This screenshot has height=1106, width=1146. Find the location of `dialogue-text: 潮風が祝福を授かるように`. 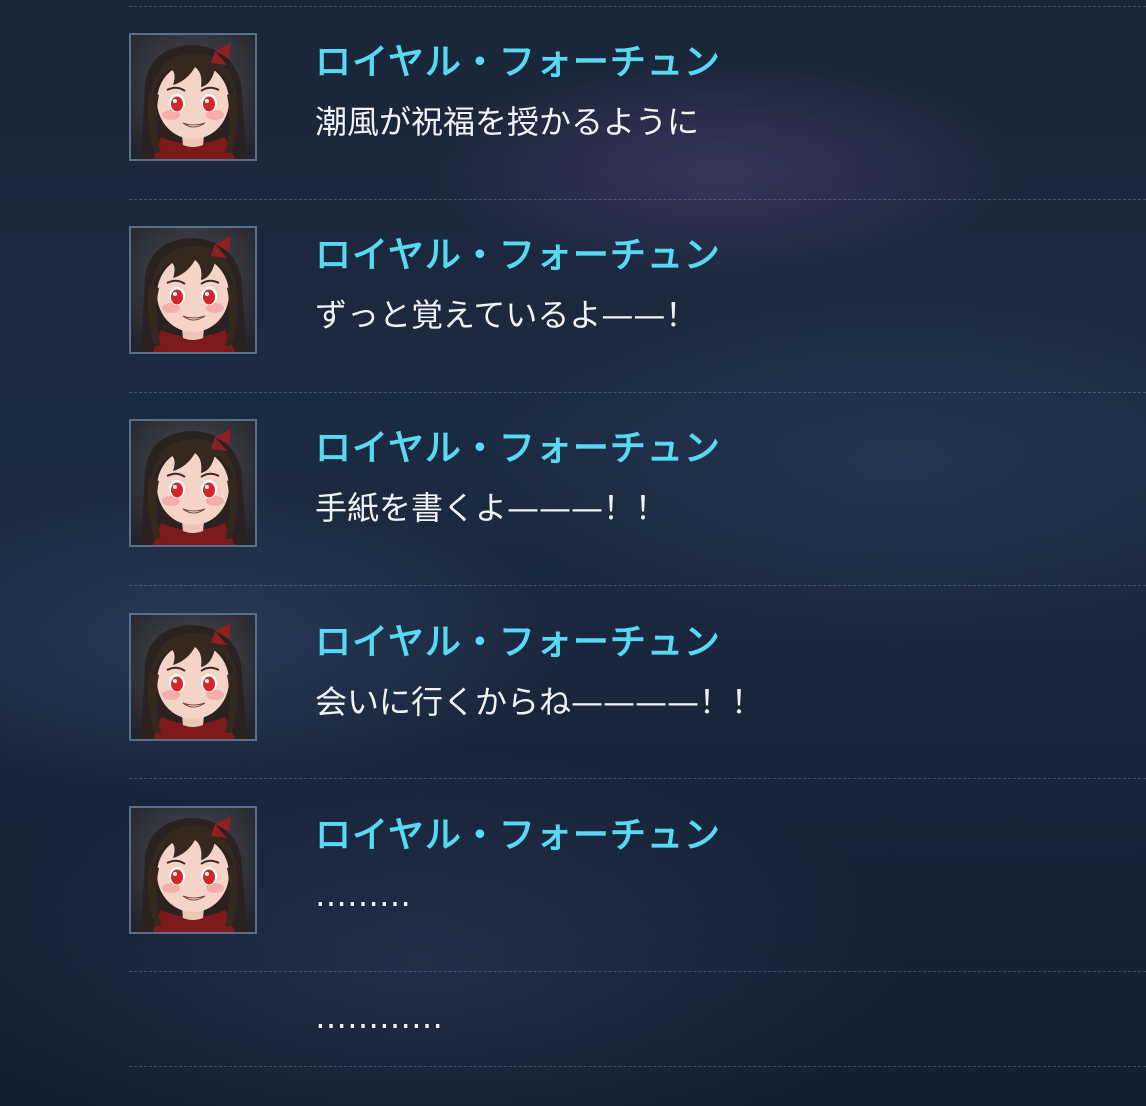

dialogue-text: 潮風が祝福を授かるように is located at coordinates (507, 122).